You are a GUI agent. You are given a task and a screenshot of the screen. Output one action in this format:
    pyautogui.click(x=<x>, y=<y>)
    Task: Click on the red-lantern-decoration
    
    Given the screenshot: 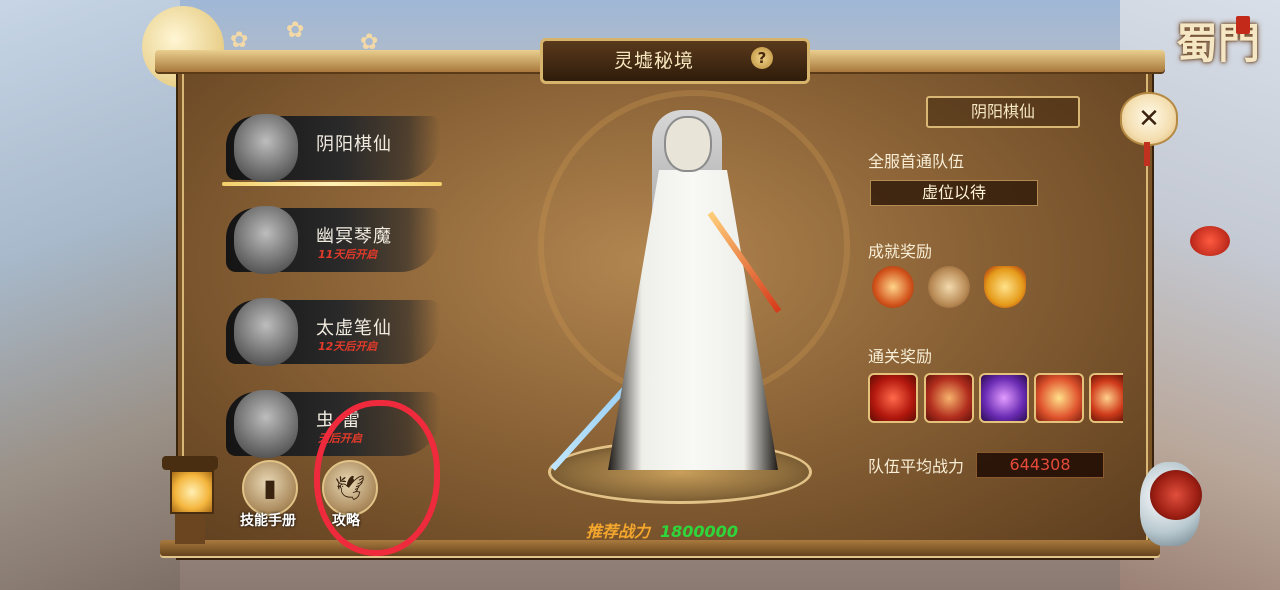 What is the action you would take?
    pyautogui.click(x=1210, y=241)
    